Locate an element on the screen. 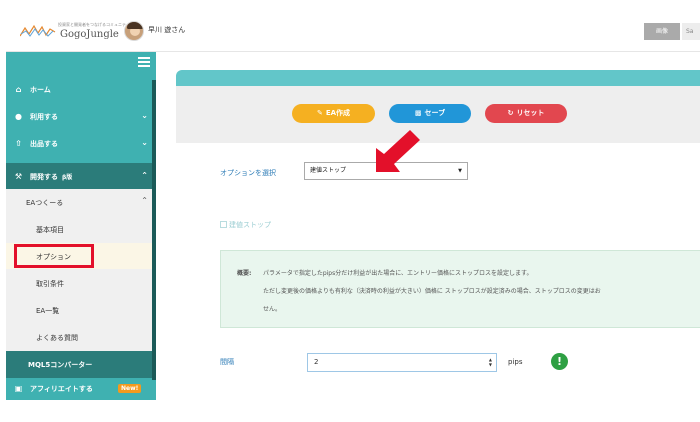 The height and width of the screenshot is (422, 700). sidebar-submenu: EAつくーる ⌃ 基本項目 オプション 取引条件 EA一覧 よくある質問 is located at coordinates (81, 270).